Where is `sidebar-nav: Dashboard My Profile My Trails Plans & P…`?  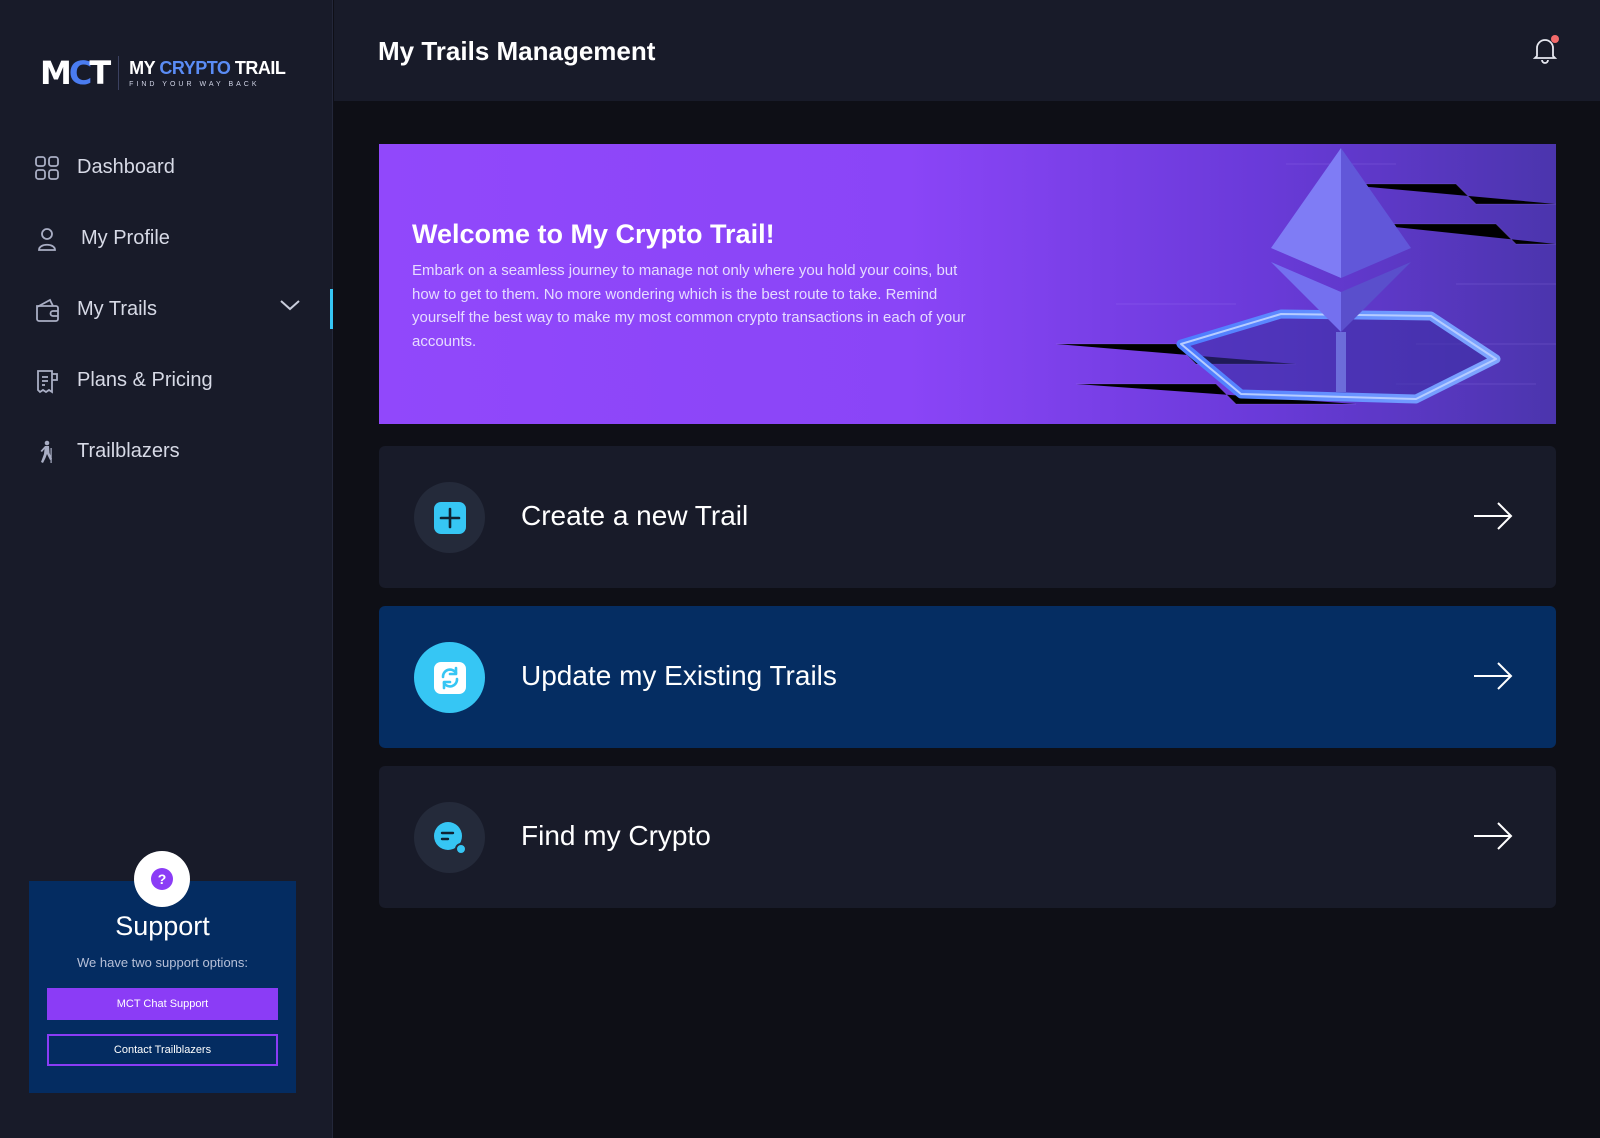 sidebar-nav: Dashboard My Profile My Trails Plans & P… is located at coordinates (166, 309).